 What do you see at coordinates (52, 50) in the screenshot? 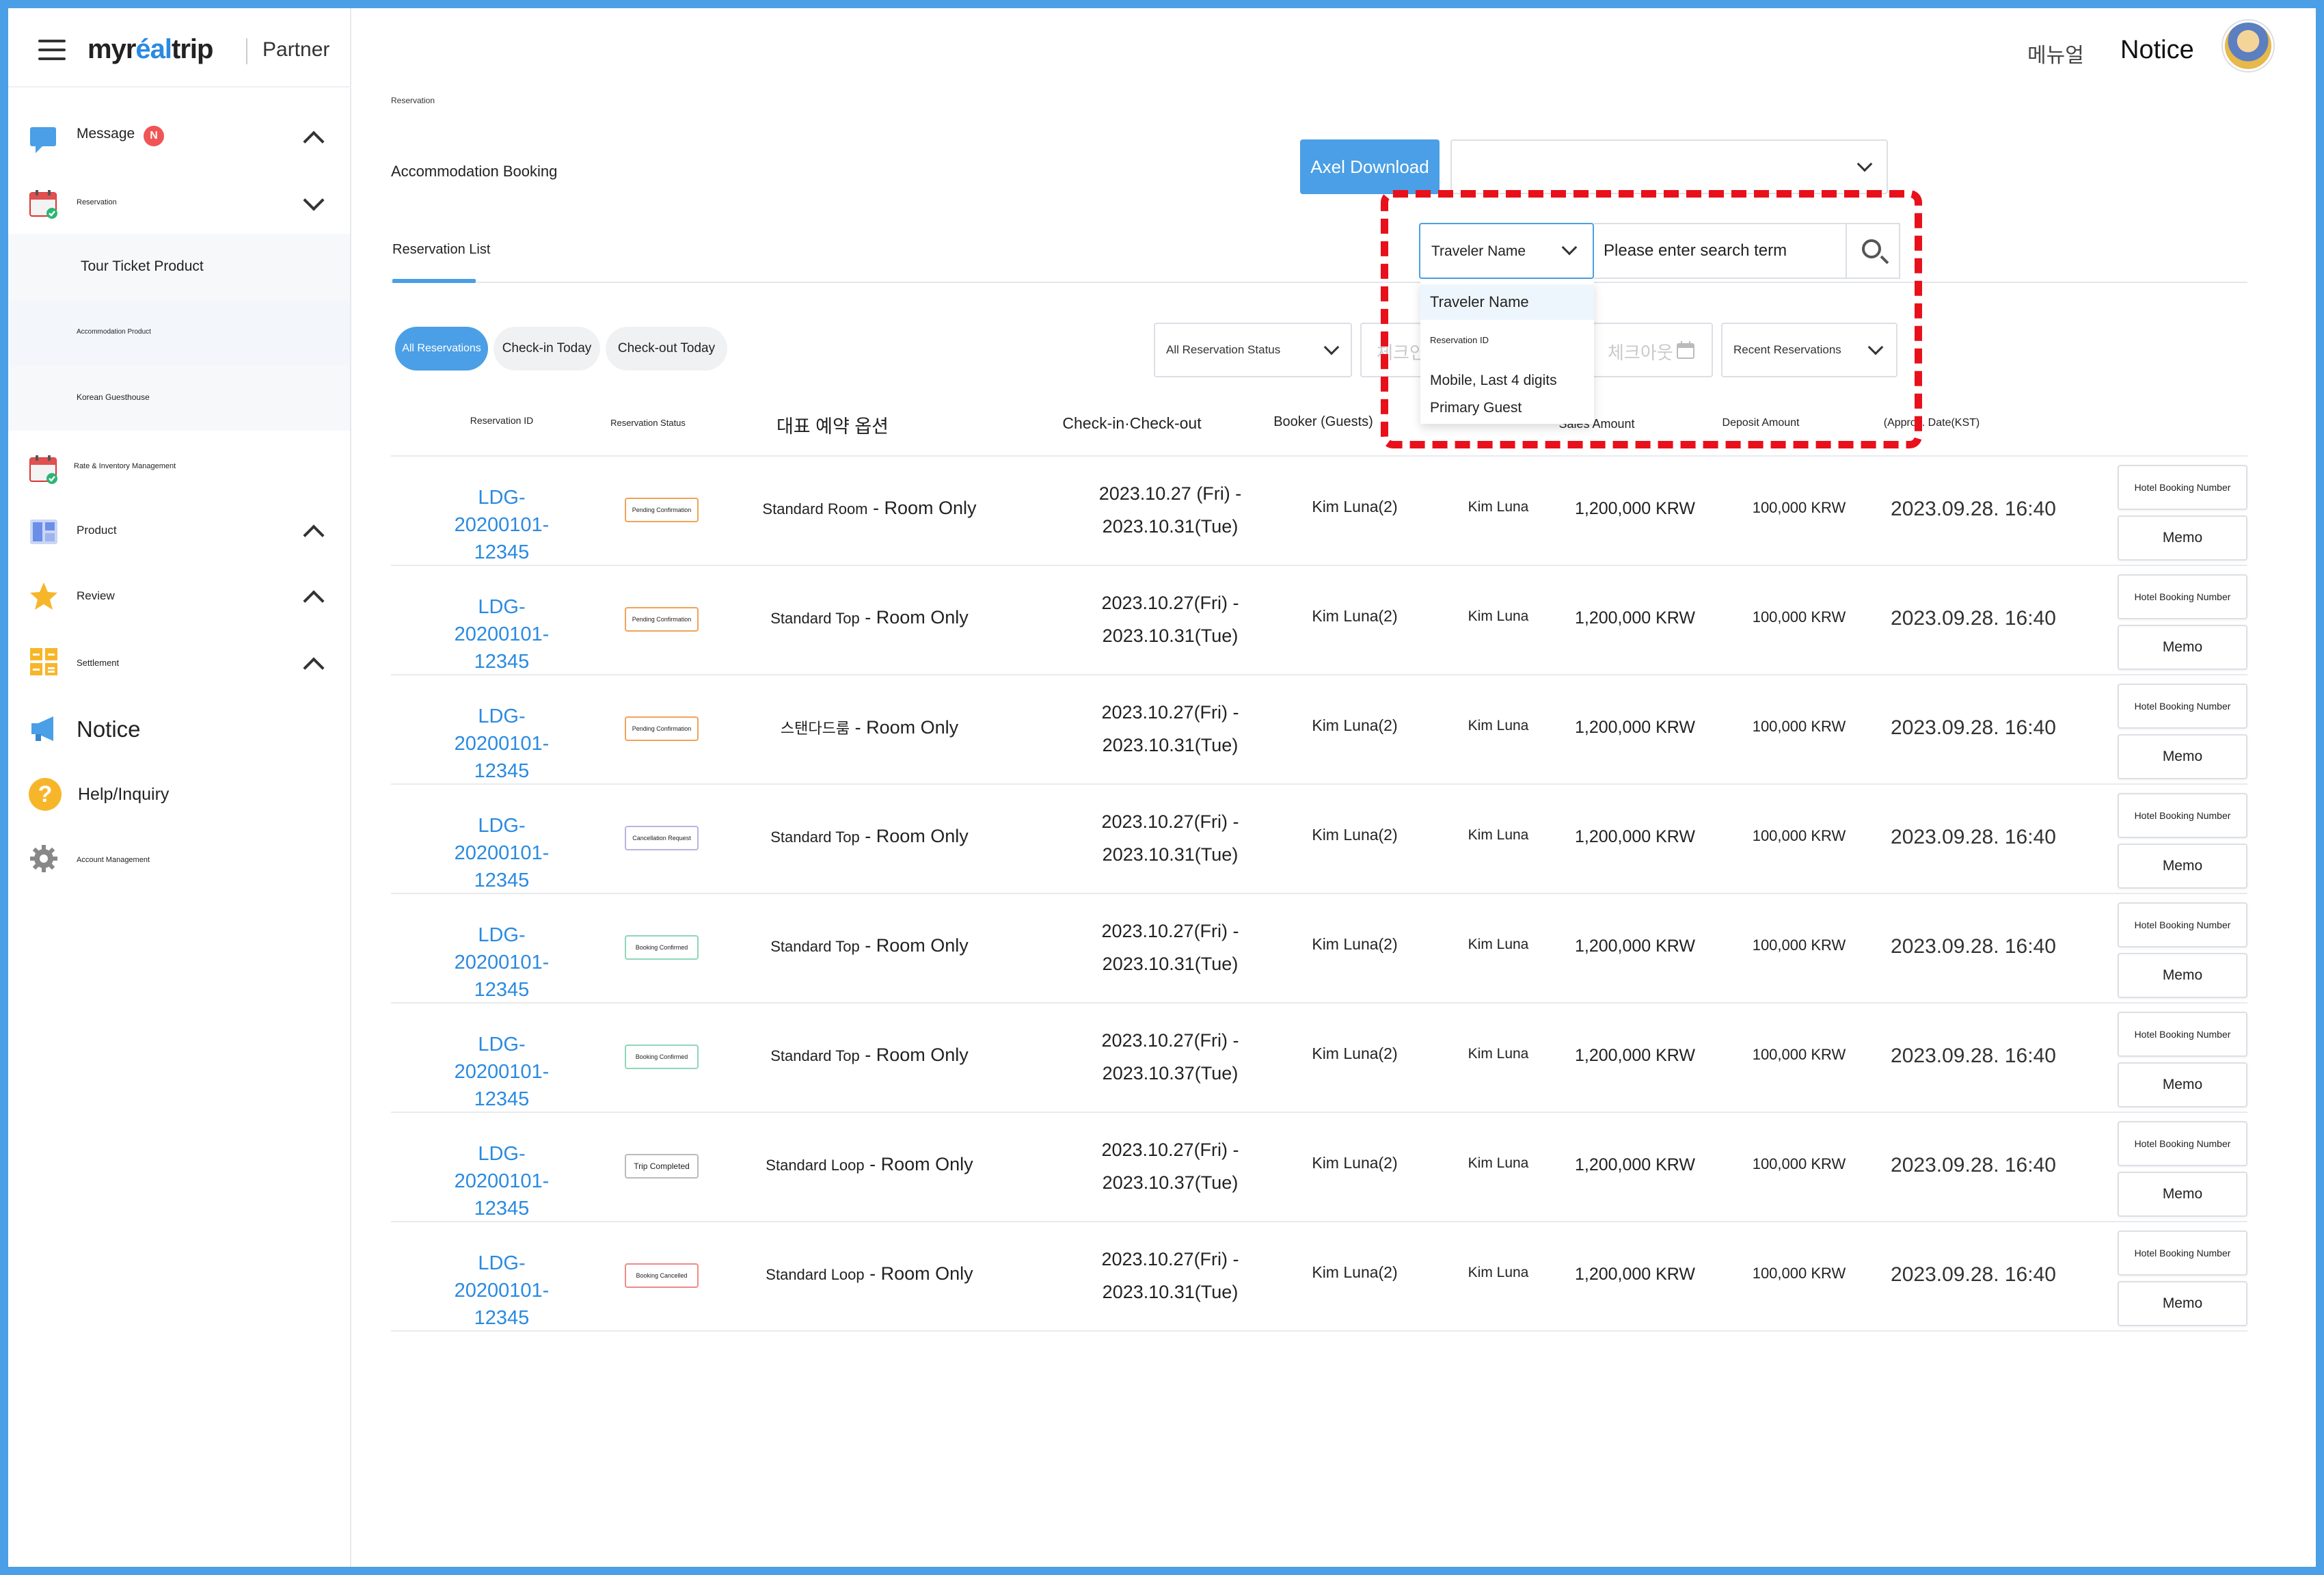
I see `hamburger-icon` at bounding box center [52, 50].